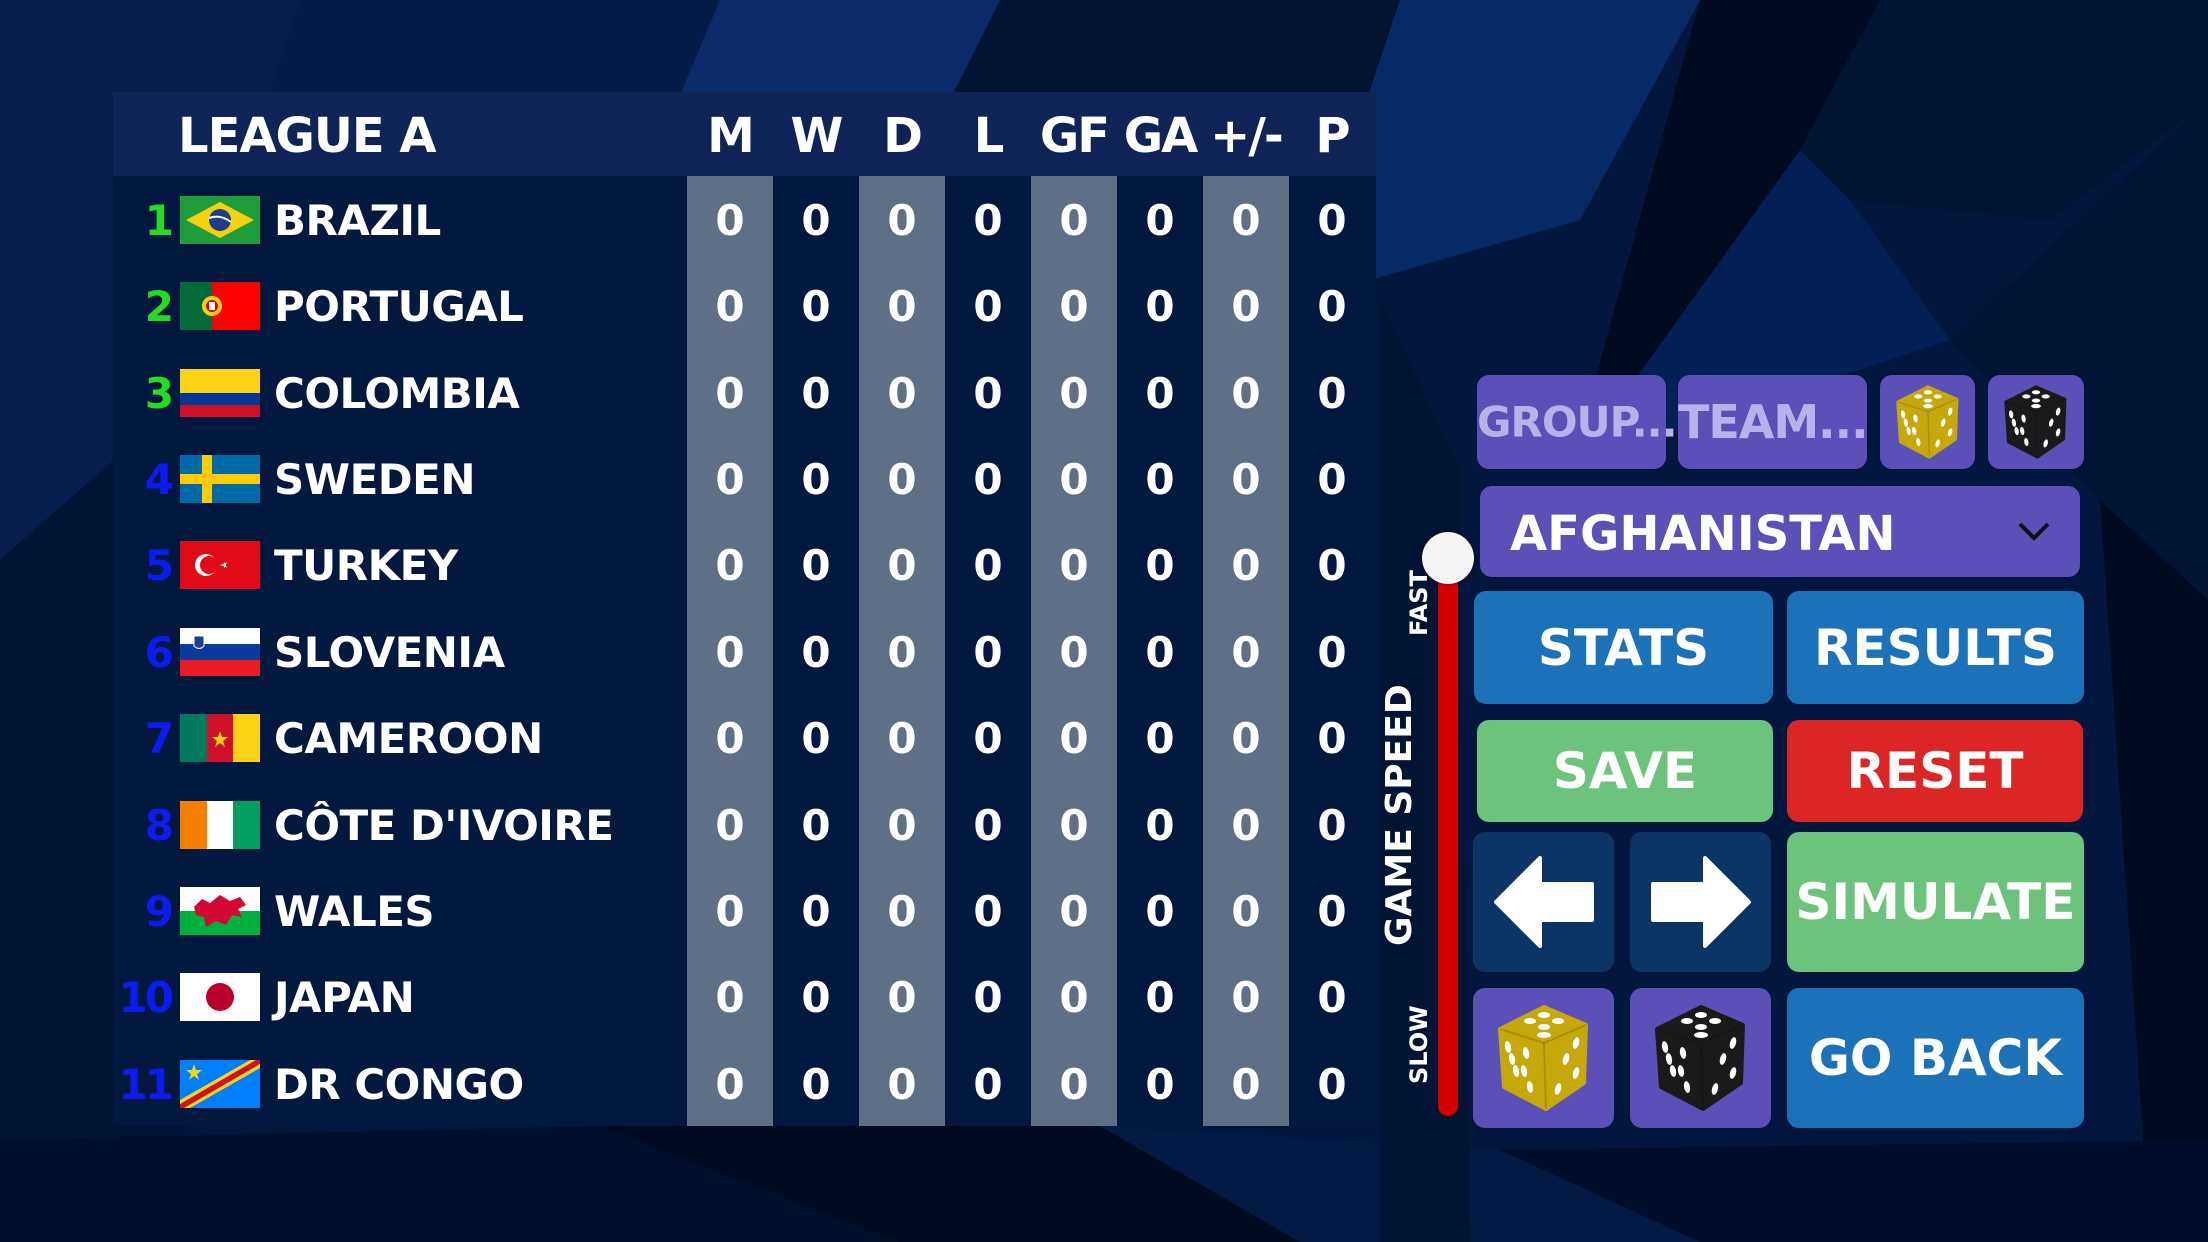 The image size is (2208, 1242). I want to click on randomize-gold-dice-button, so click(1927, 422).